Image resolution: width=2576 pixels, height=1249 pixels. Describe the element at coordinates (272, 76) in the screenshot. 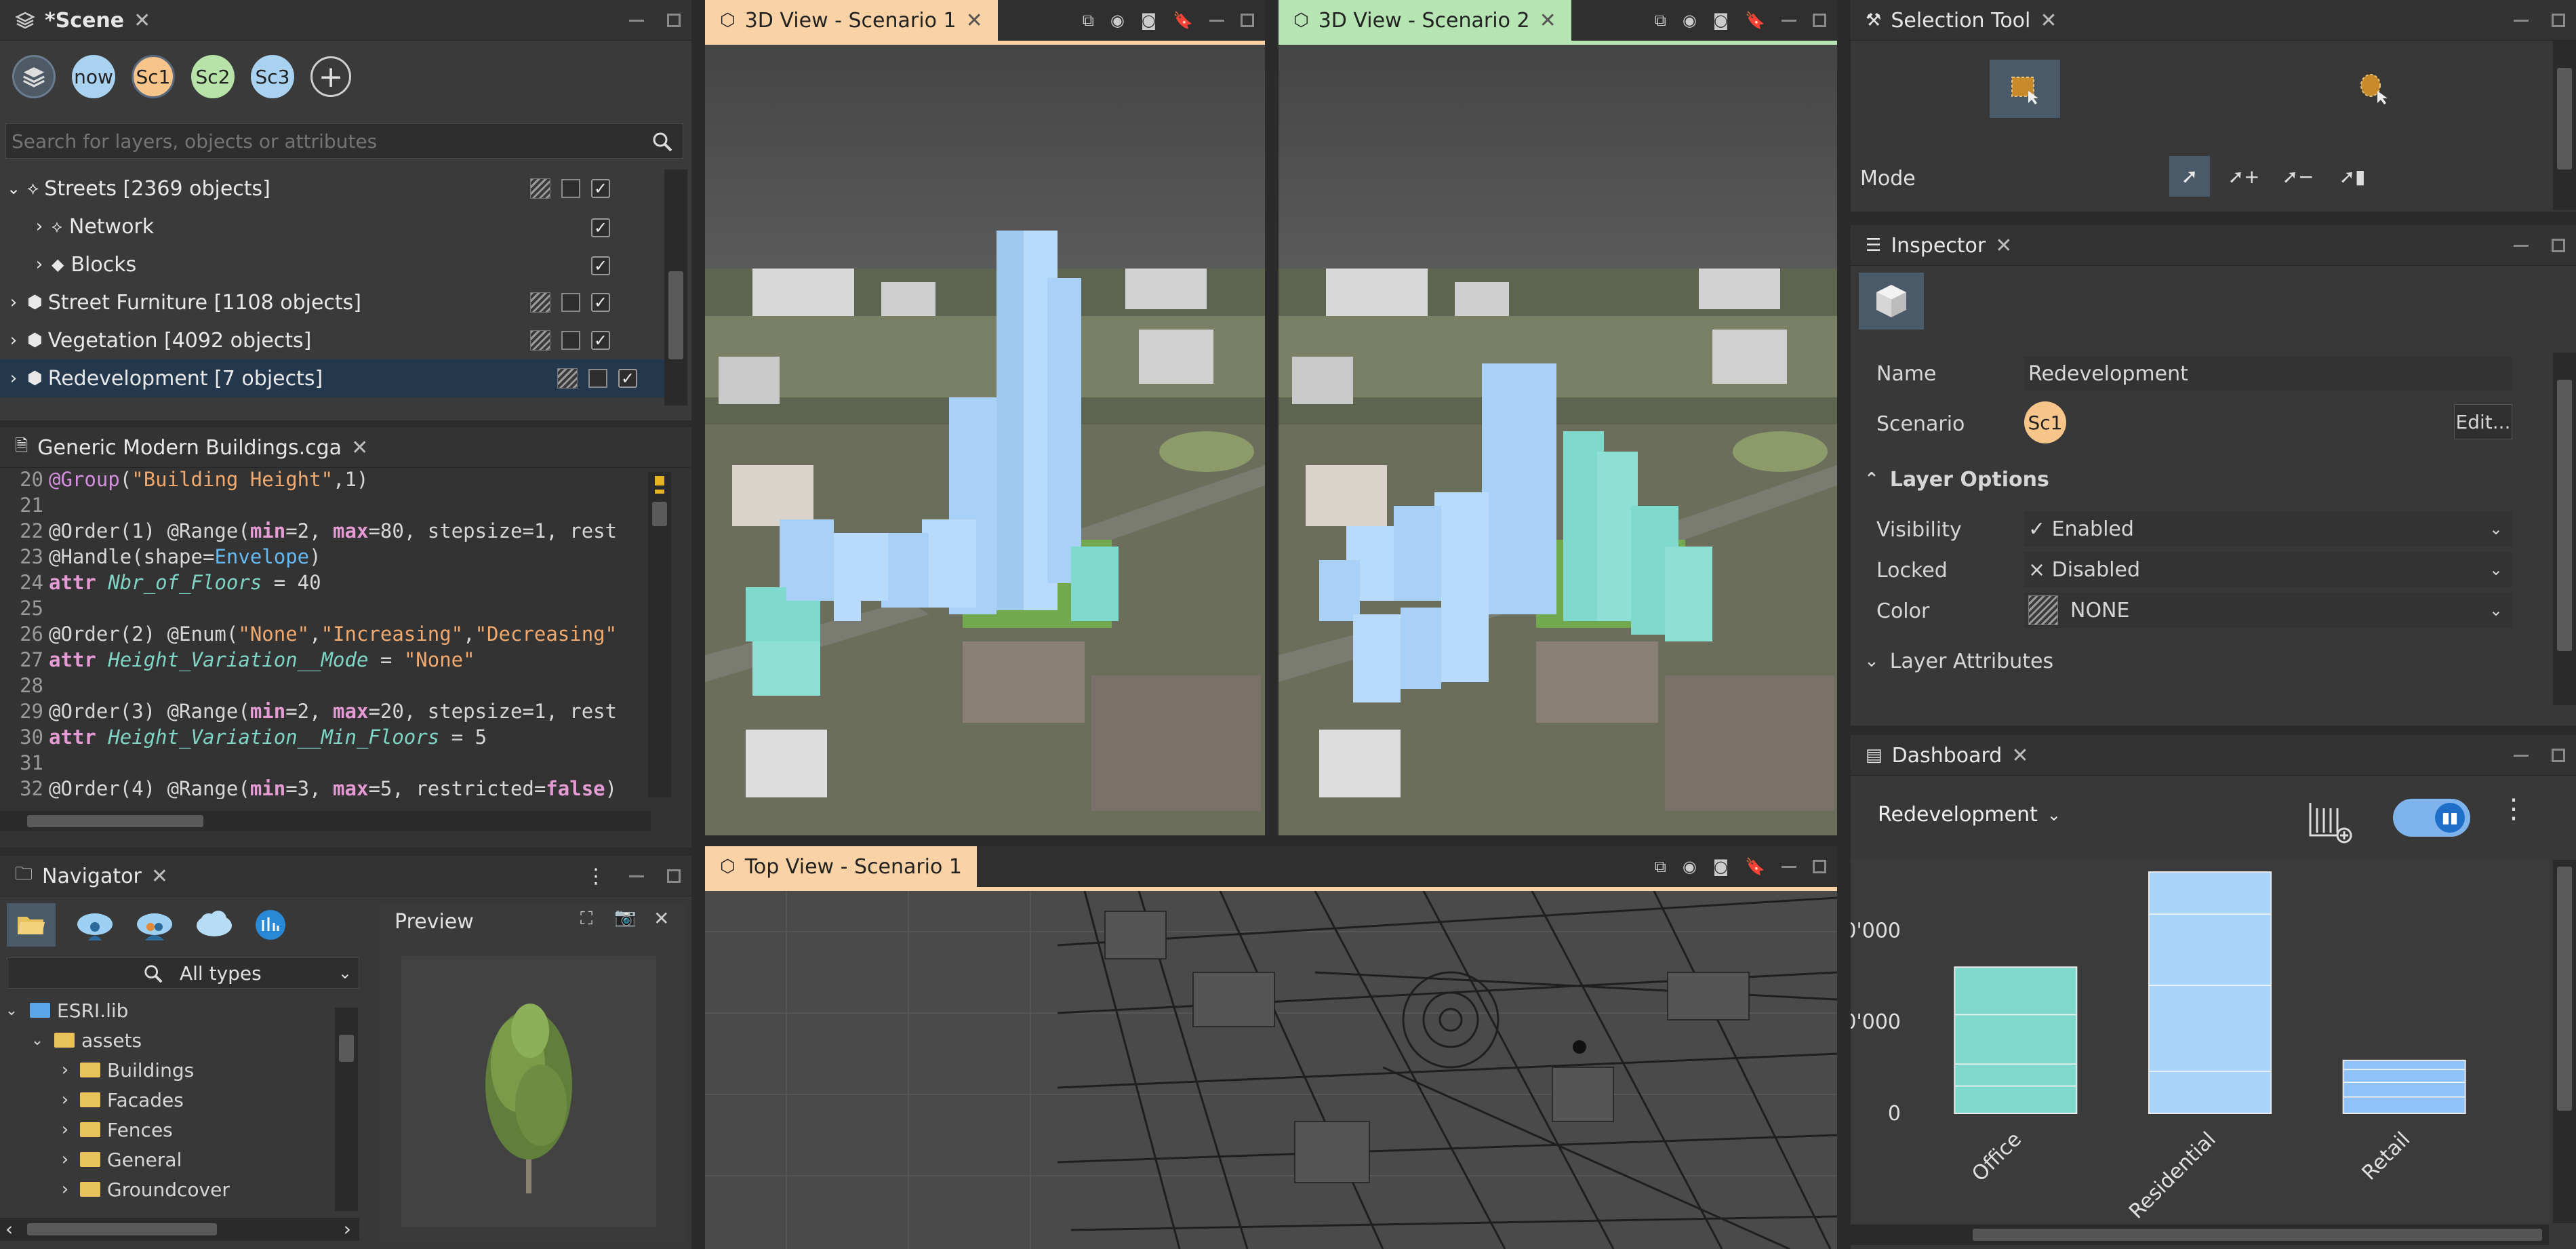

I see `scenario-chip-sc3: Sc3` at that location.